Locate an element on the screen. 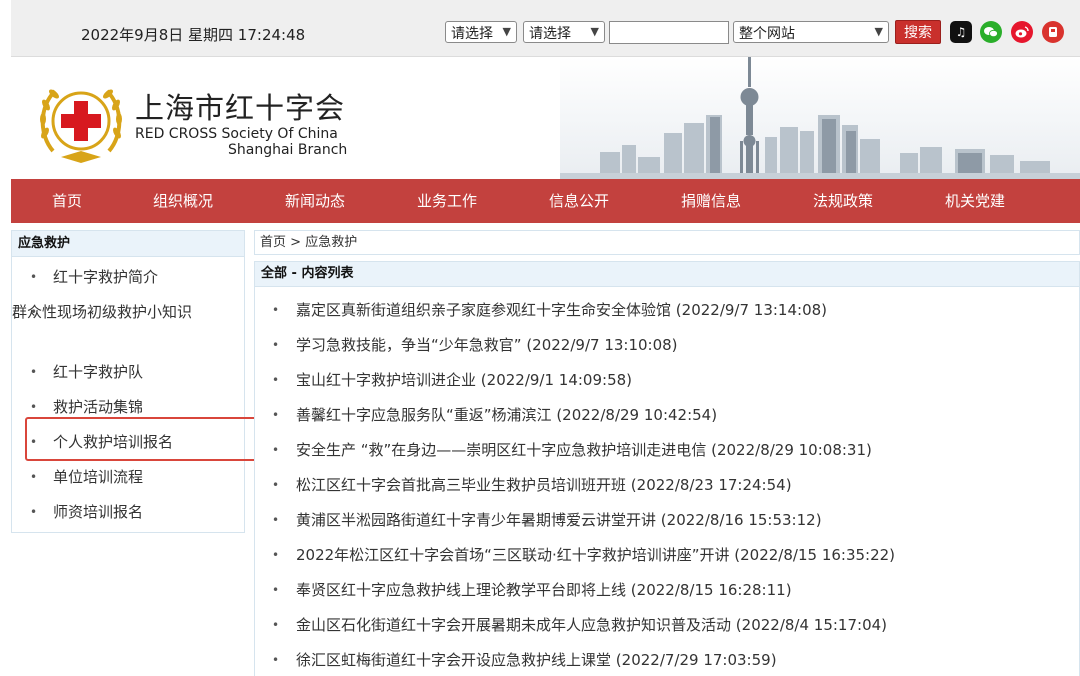  news-title: 金山区石化街道红十字会开展暑期未成年人应急救护知识普及活动 is located at coordinates (513, 625).